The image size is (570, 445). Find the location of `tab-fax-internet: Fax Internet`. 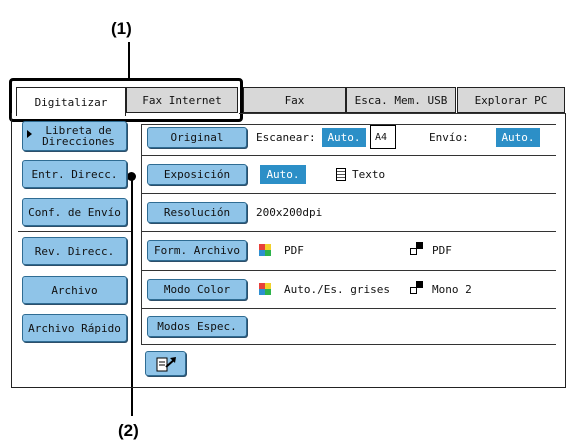

tab-fax-internet: Fax Internet is located at coordinates (182, 100).